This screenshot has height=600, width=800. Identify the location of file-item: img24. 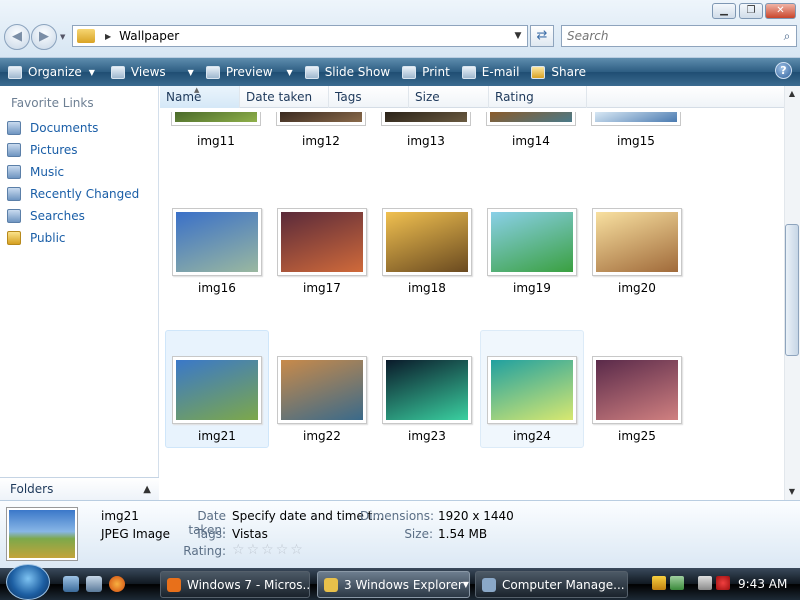
(532, 389).